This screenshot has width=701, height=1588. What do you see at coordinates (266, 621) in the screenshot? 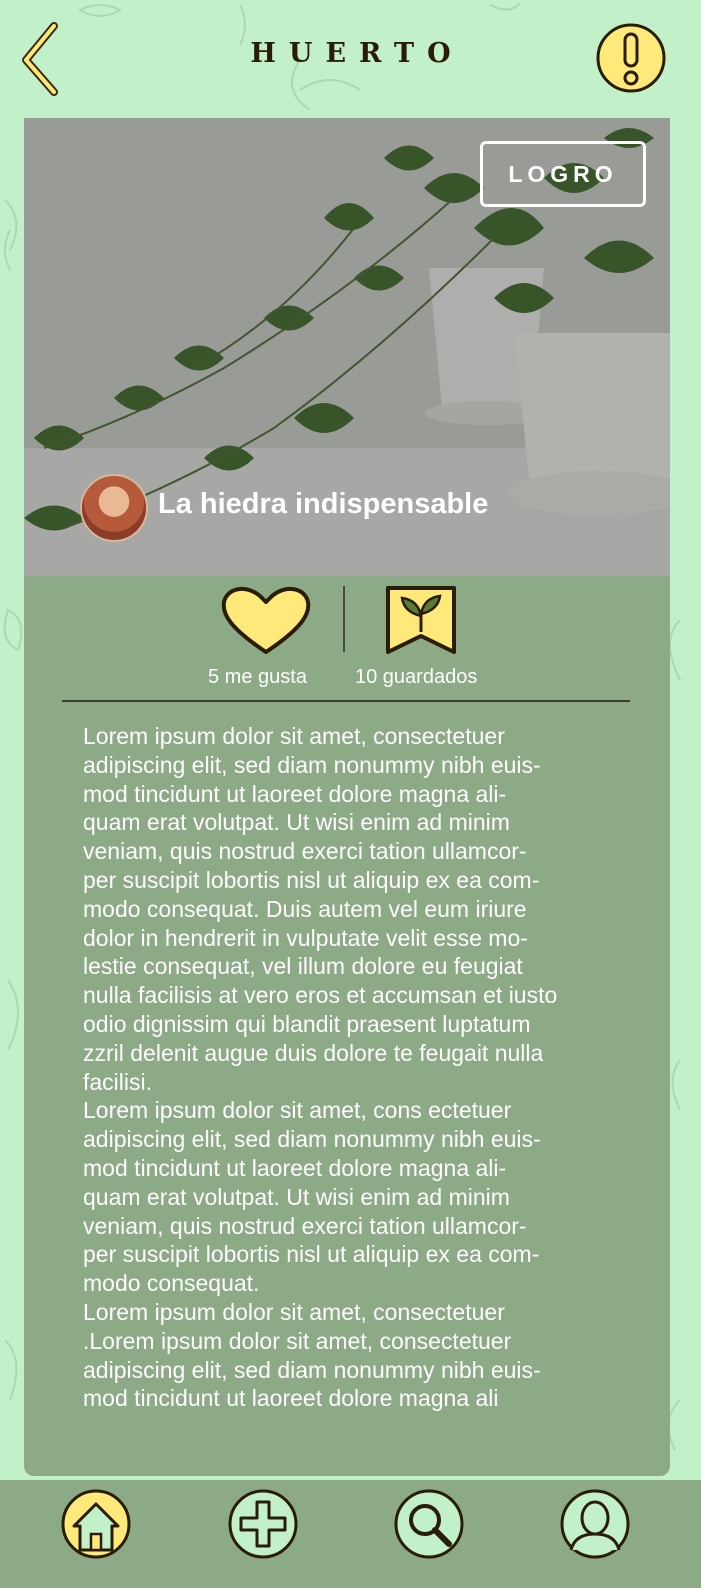
I see `heart-icon` at bounding box center [266, 621].